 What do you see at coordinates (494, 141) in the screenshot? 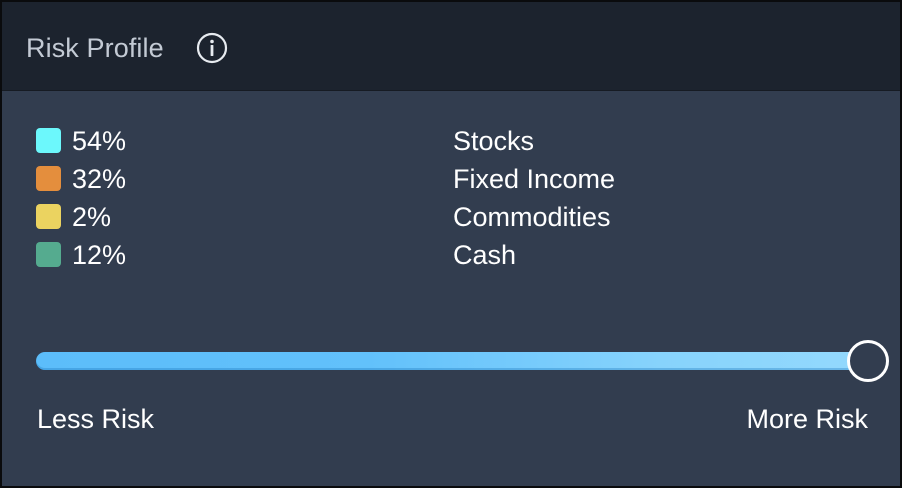
I see `allocation-label: Stocks` at bounding box center [494, 141].